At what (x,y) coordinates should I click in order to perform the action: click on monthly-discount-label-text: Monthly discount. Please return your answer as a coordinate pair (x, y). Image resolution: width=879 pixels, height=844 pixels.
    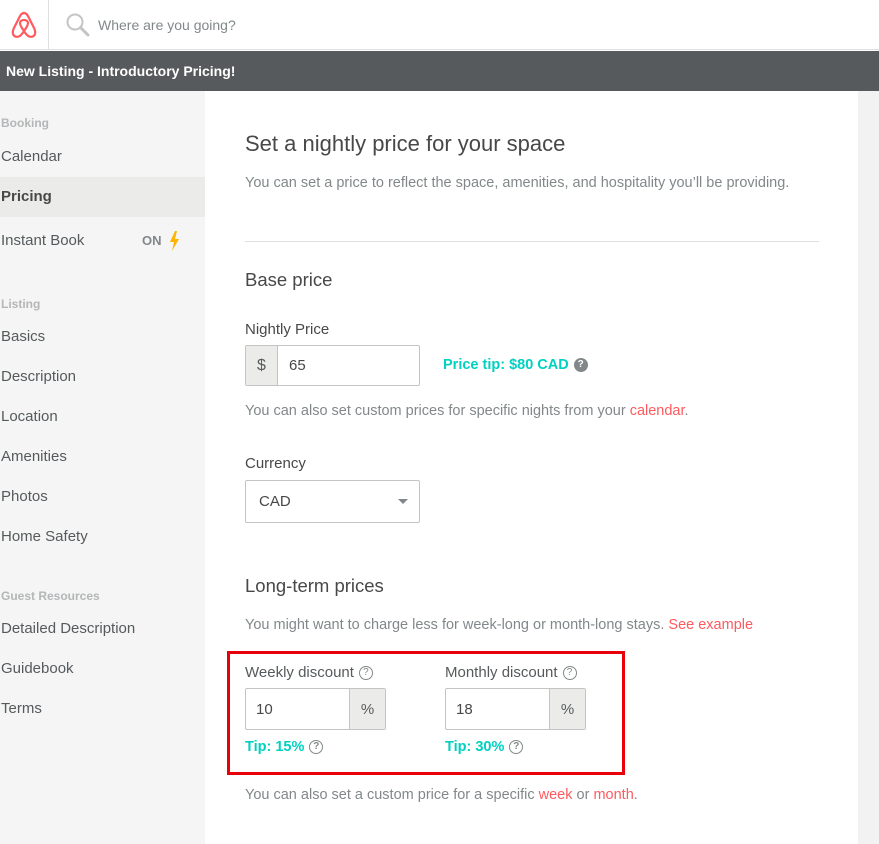
    Looking at the image, I should click on (501, 672).